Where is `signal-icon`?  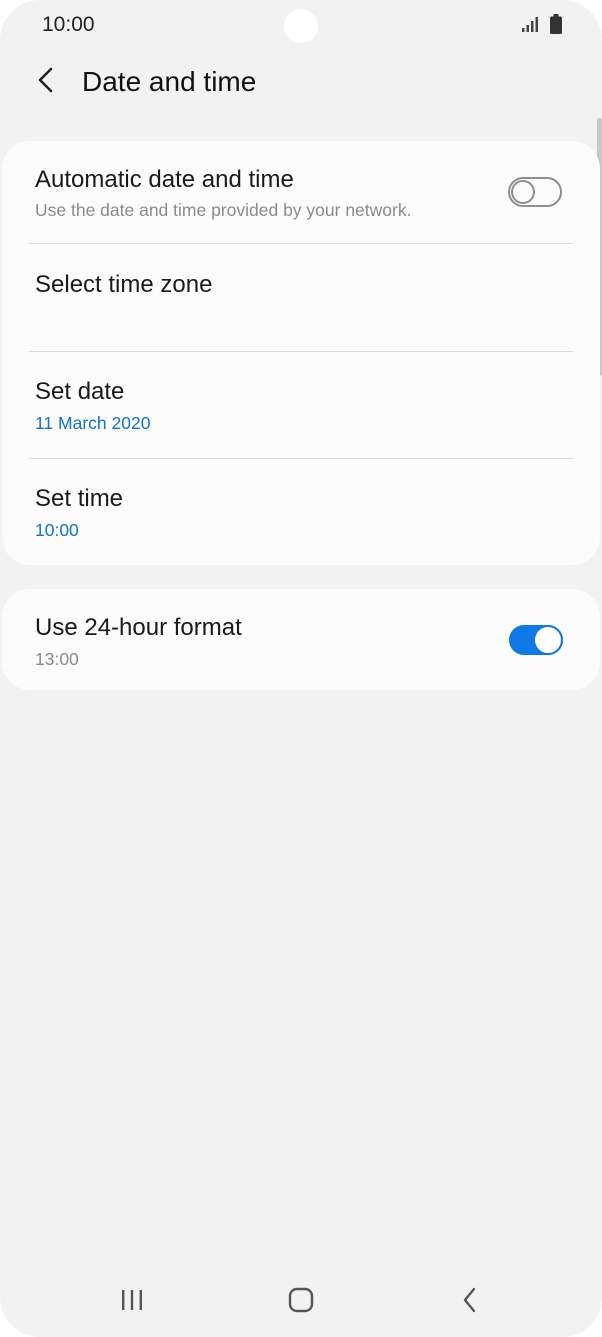 signal-icon is located at coordinates (531, 24).